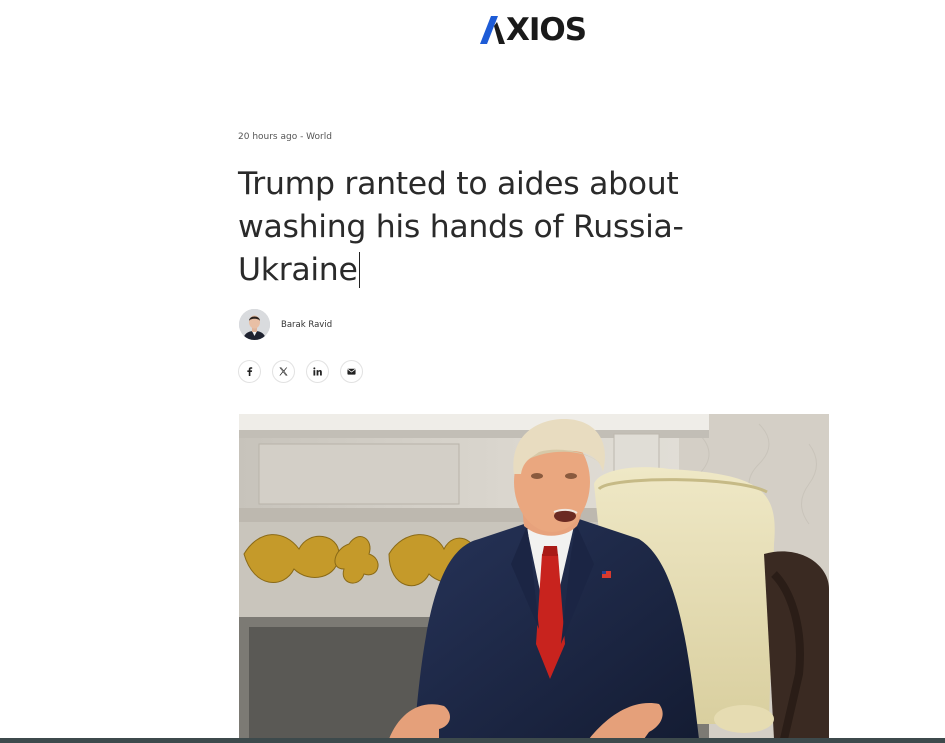 This screenshot has width=945, height=743. I want to click on logo-text: XIOS, so click(546, 30).